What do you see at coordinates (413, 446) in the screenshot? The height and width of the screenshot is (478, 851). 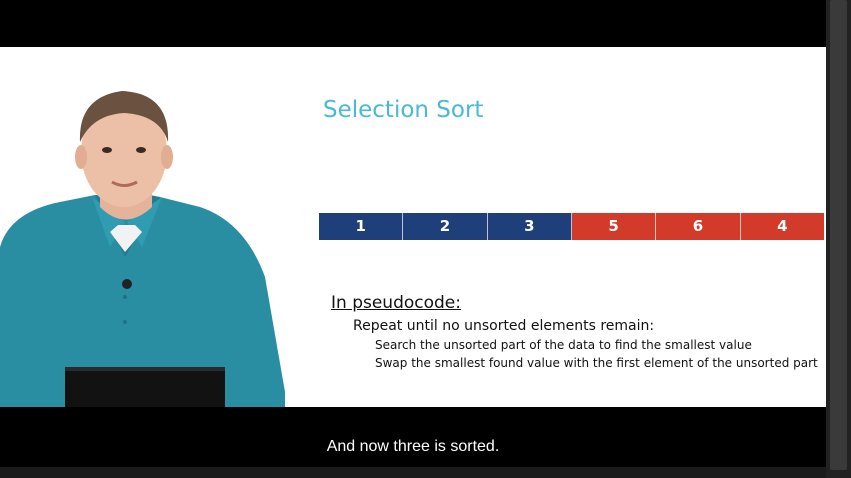 I see `caption-text: And now three is sorted.` at bounding box center [413, 446].